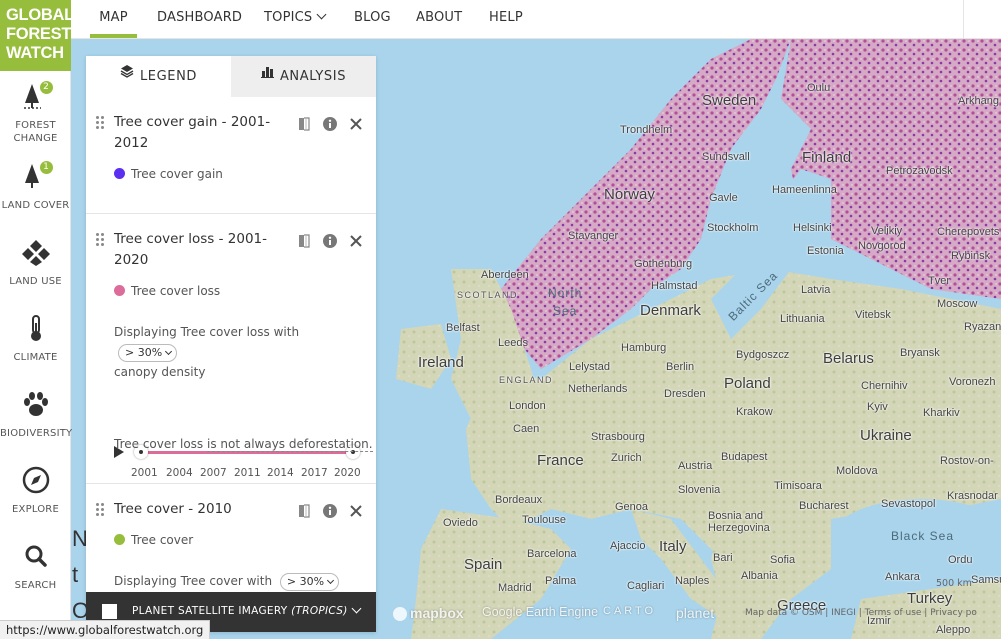 The width and height of the screenshot is (1001, 639). Describe the element at coordinates (744, 457) in the screenshot. I see `map-label-city: Budapest` at that location.